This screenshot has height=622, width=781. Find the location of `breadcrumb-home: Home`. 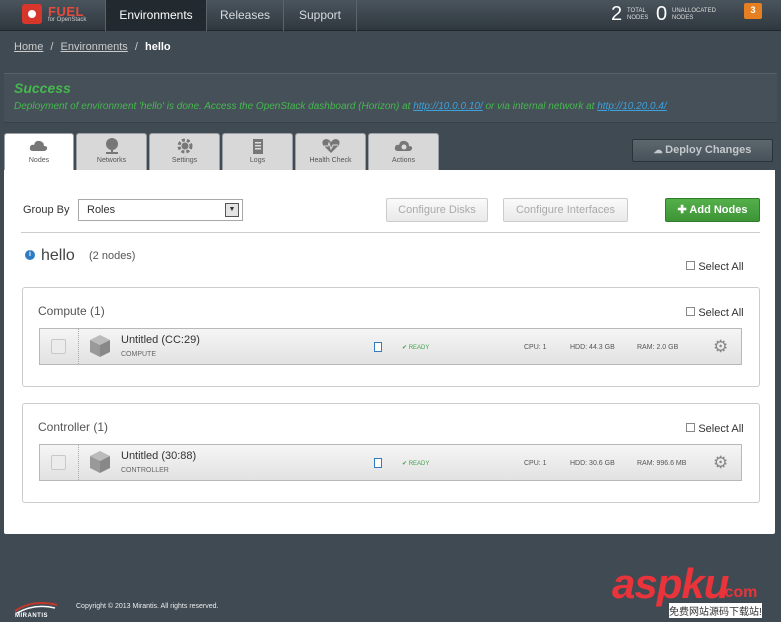

breadcrumb-home: Home is located at coordinates (28, 47).